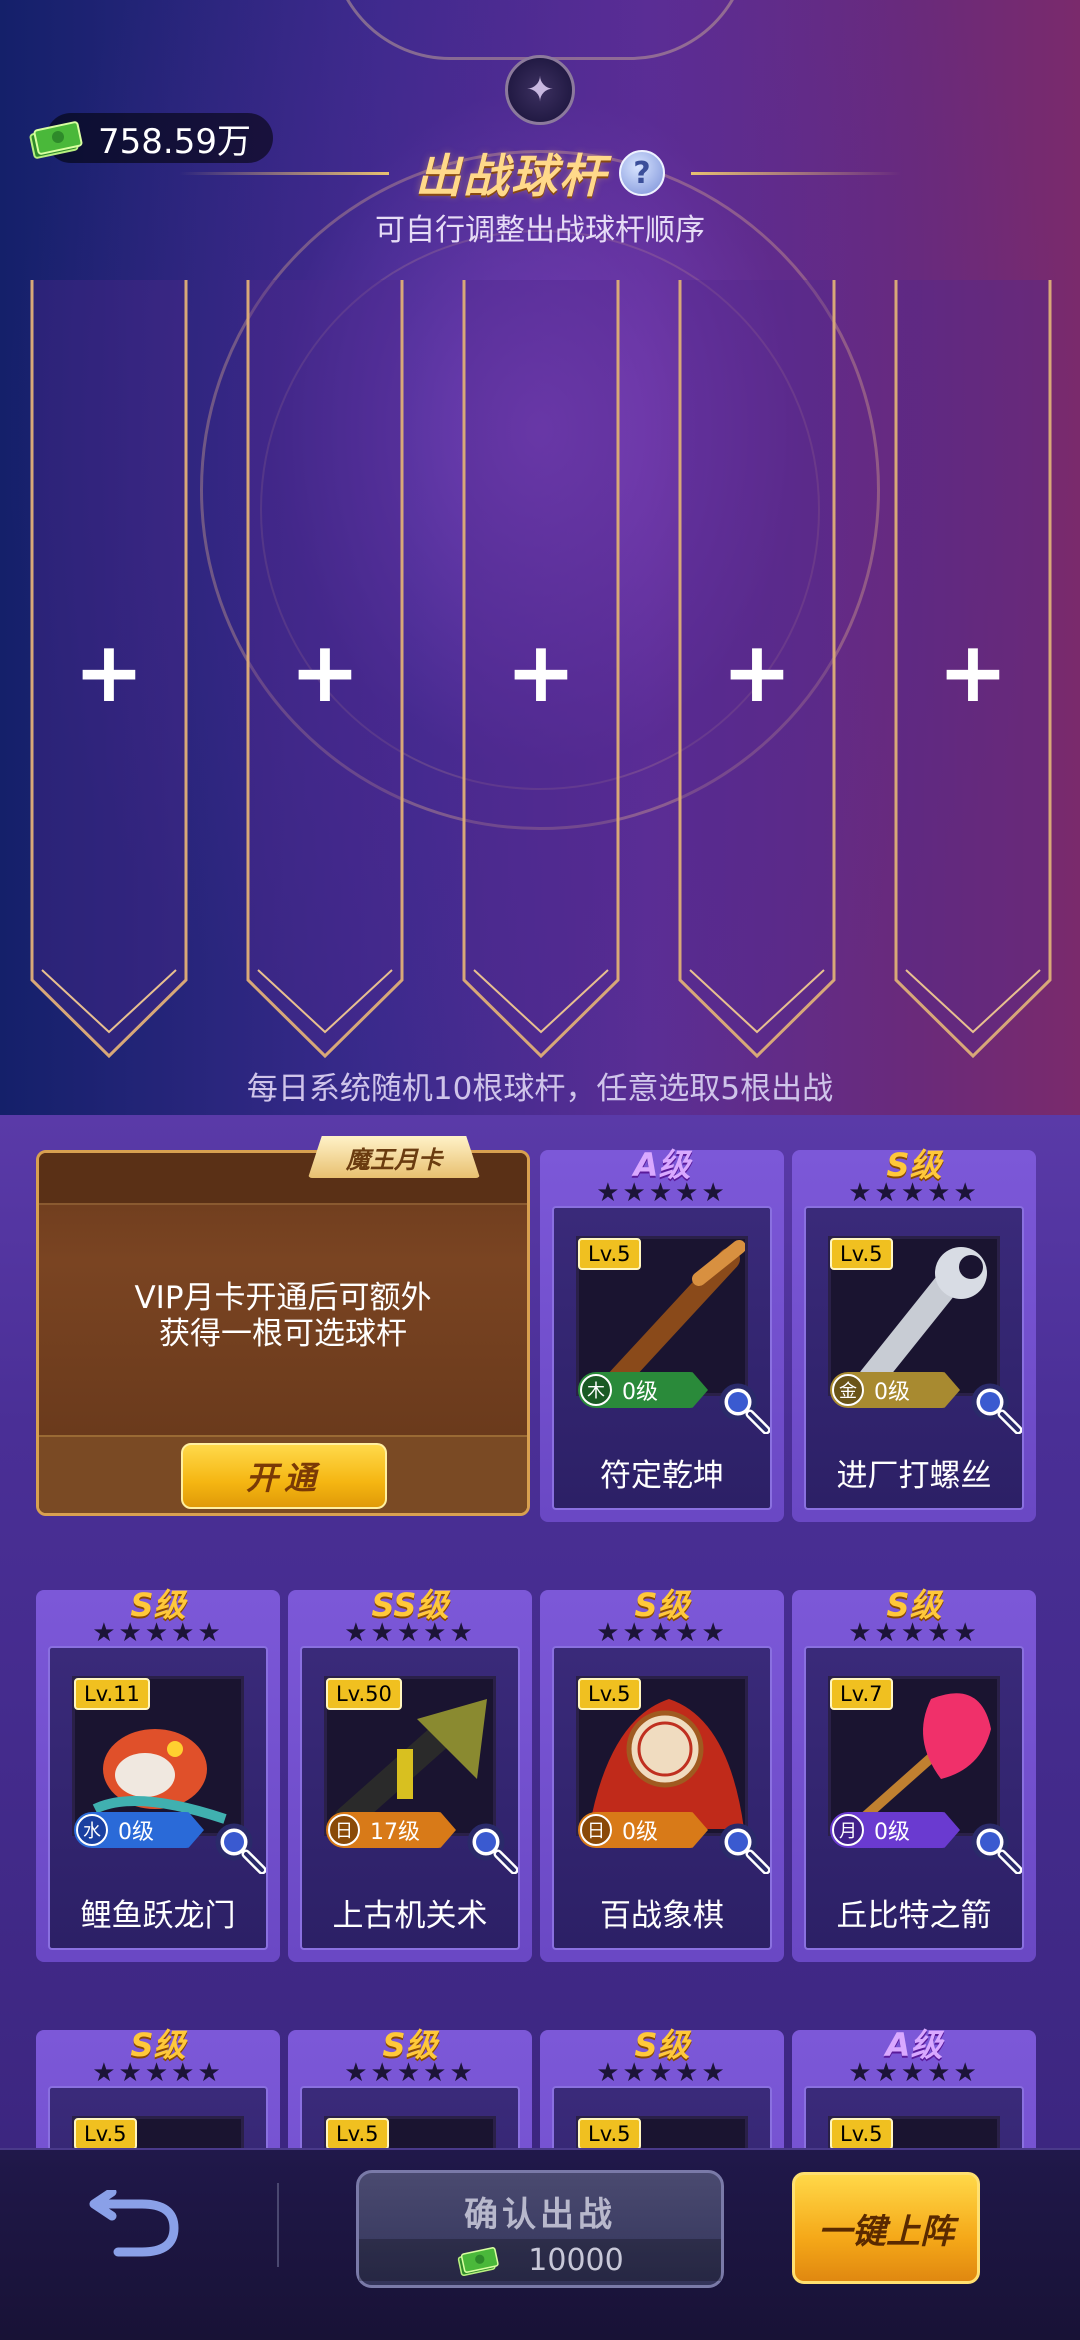 This screenshot has height=2340, width=1080. Describe the element at coordinates (283, 1334) in the screenshot. I see `vip-description-line2: 获得一根可选球杆` at that location.